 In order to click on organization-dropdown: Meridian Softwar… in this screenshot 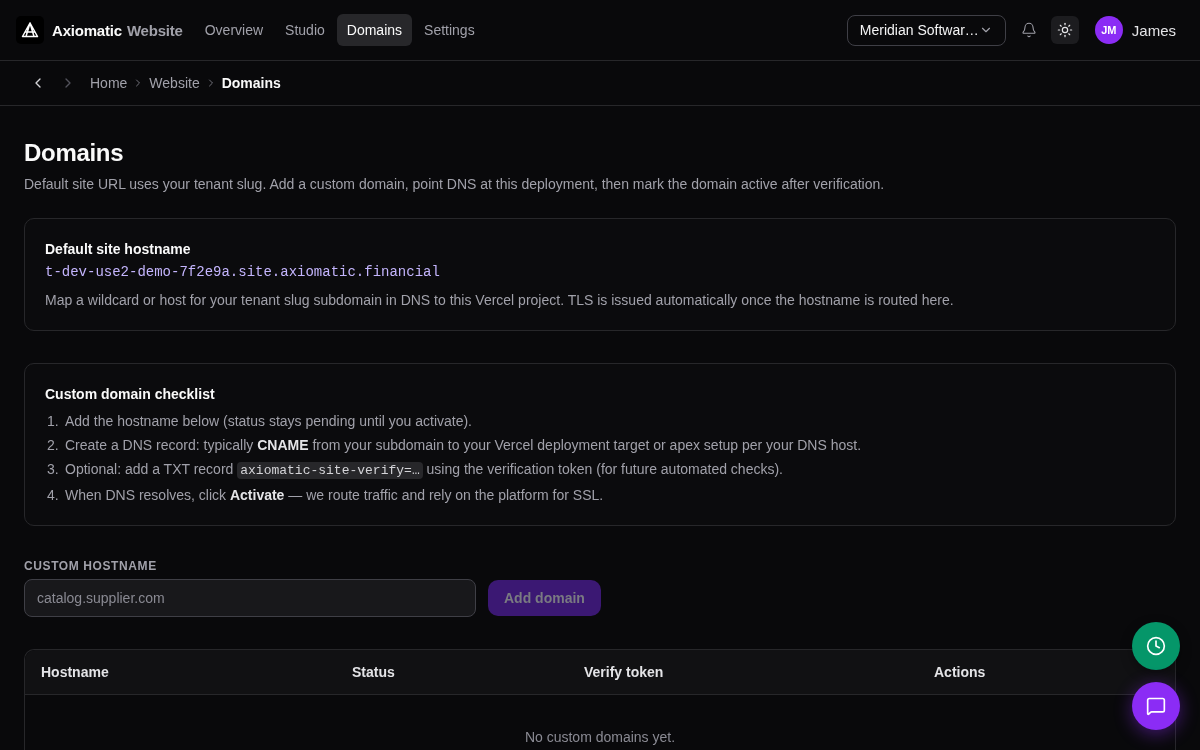, I will do `click(926, 30)`.